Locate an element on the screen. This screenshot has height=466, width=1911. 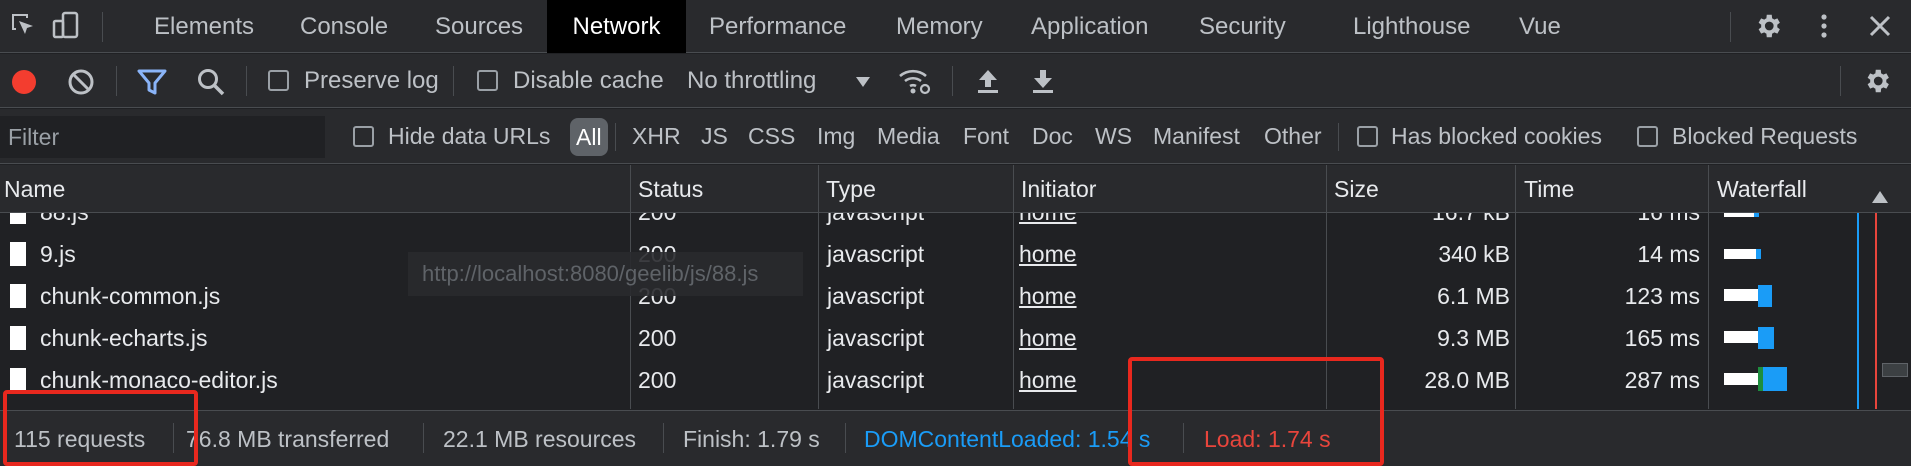
type-filter-js: JS is located at coordinates (714, 136).